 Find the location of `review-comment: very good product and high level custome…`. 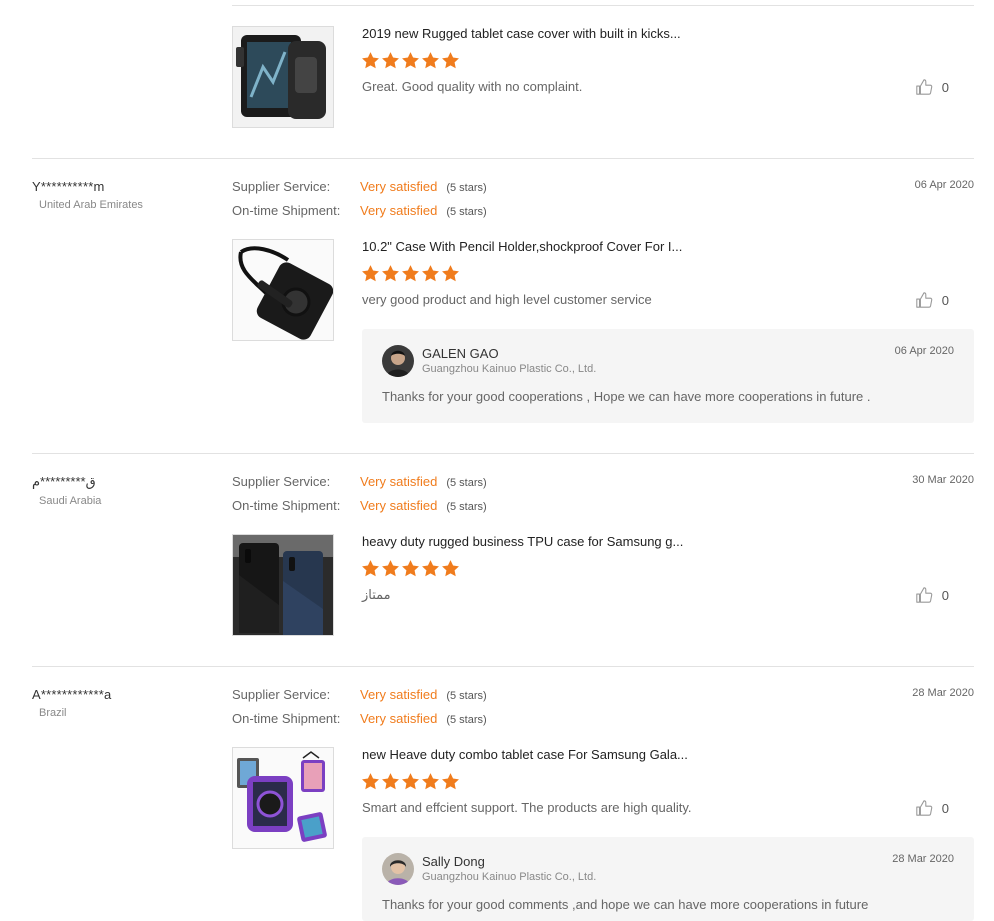

review-comment: very good product and high level custome… is located at coordinates (507, 299).